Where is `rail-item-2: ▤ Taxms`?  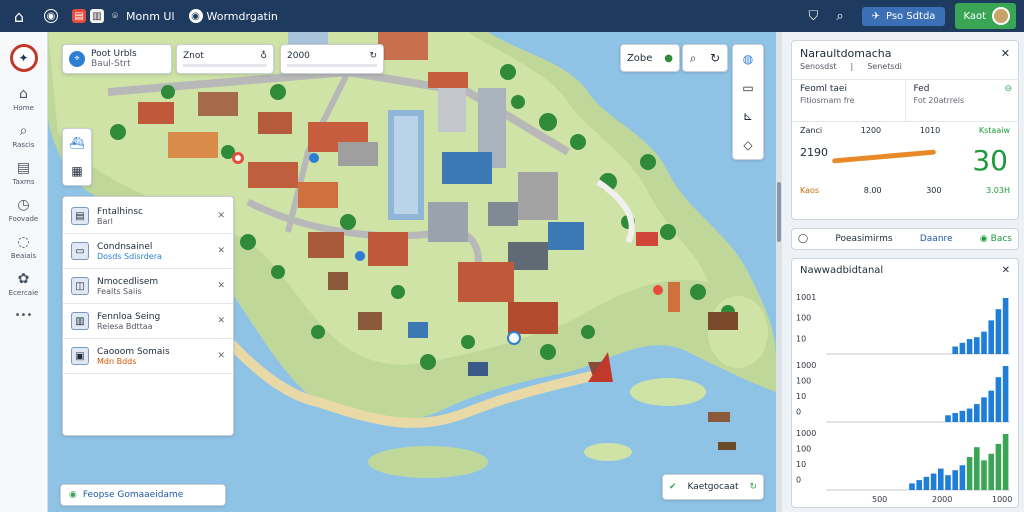 rail-item-2: ▤ Taxms is located at coordinates (24, 173).